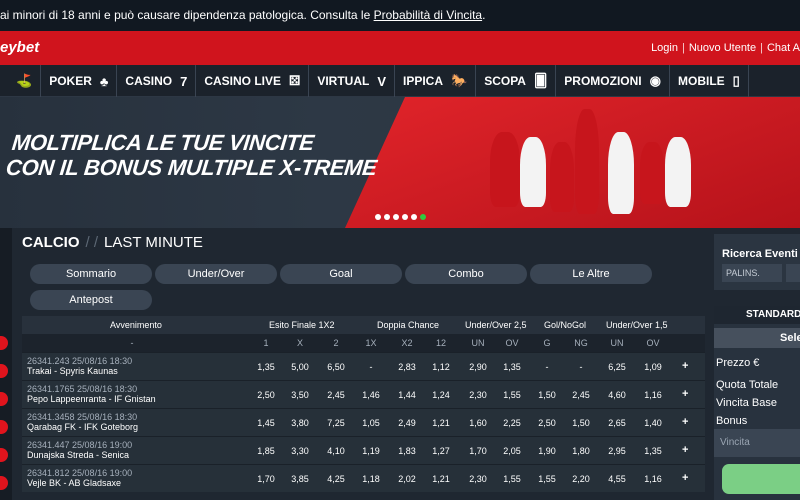 This screenshot has width=800, height=500. Describe the element at coordinates (783, 48) in the screenshot. I see `chat-link: Chat A` at that location.